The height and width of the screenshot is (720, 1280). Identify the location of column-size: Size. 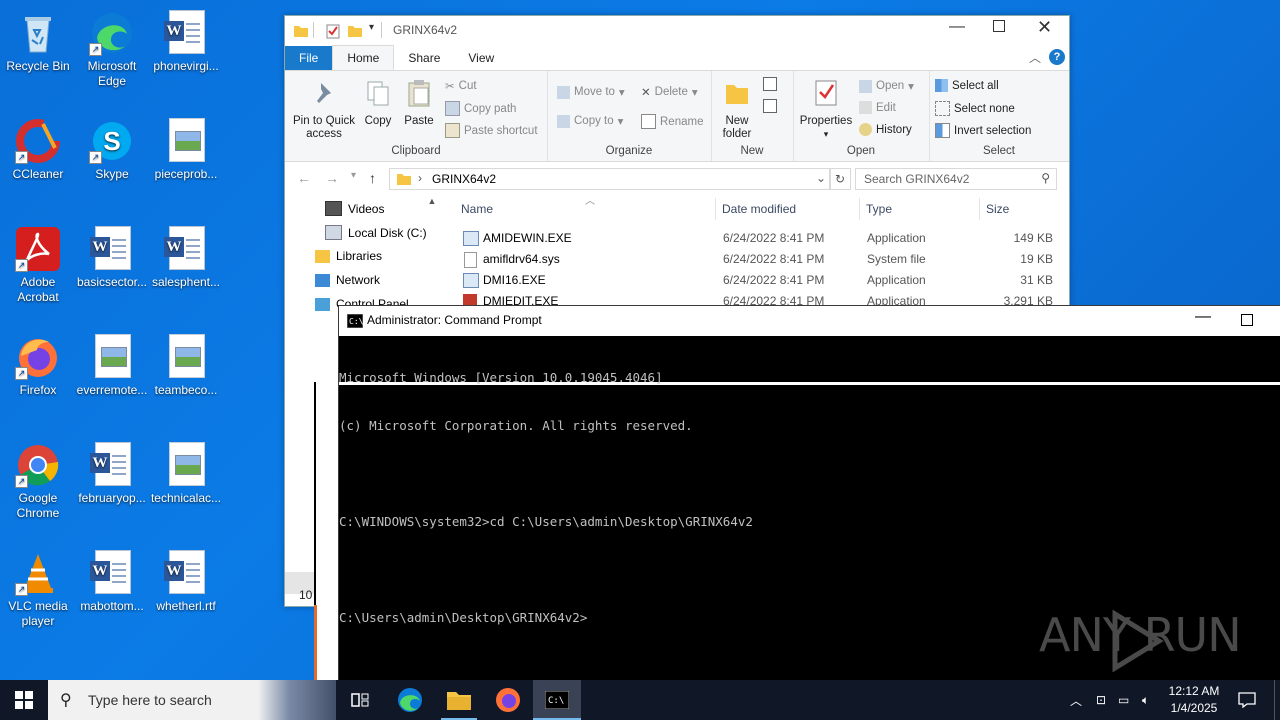
(997, 209).